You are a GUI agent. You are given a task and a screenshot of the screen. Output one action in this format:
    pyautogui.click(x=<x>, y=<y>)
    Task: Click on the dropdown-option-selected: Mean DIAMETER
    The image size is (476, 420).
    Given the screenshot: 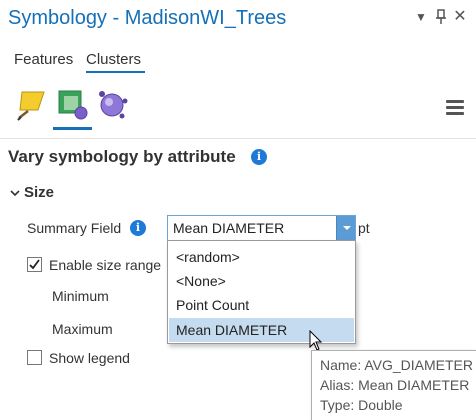 What is the action you would take?
    pyautogui.click(x=261, y=330)
    